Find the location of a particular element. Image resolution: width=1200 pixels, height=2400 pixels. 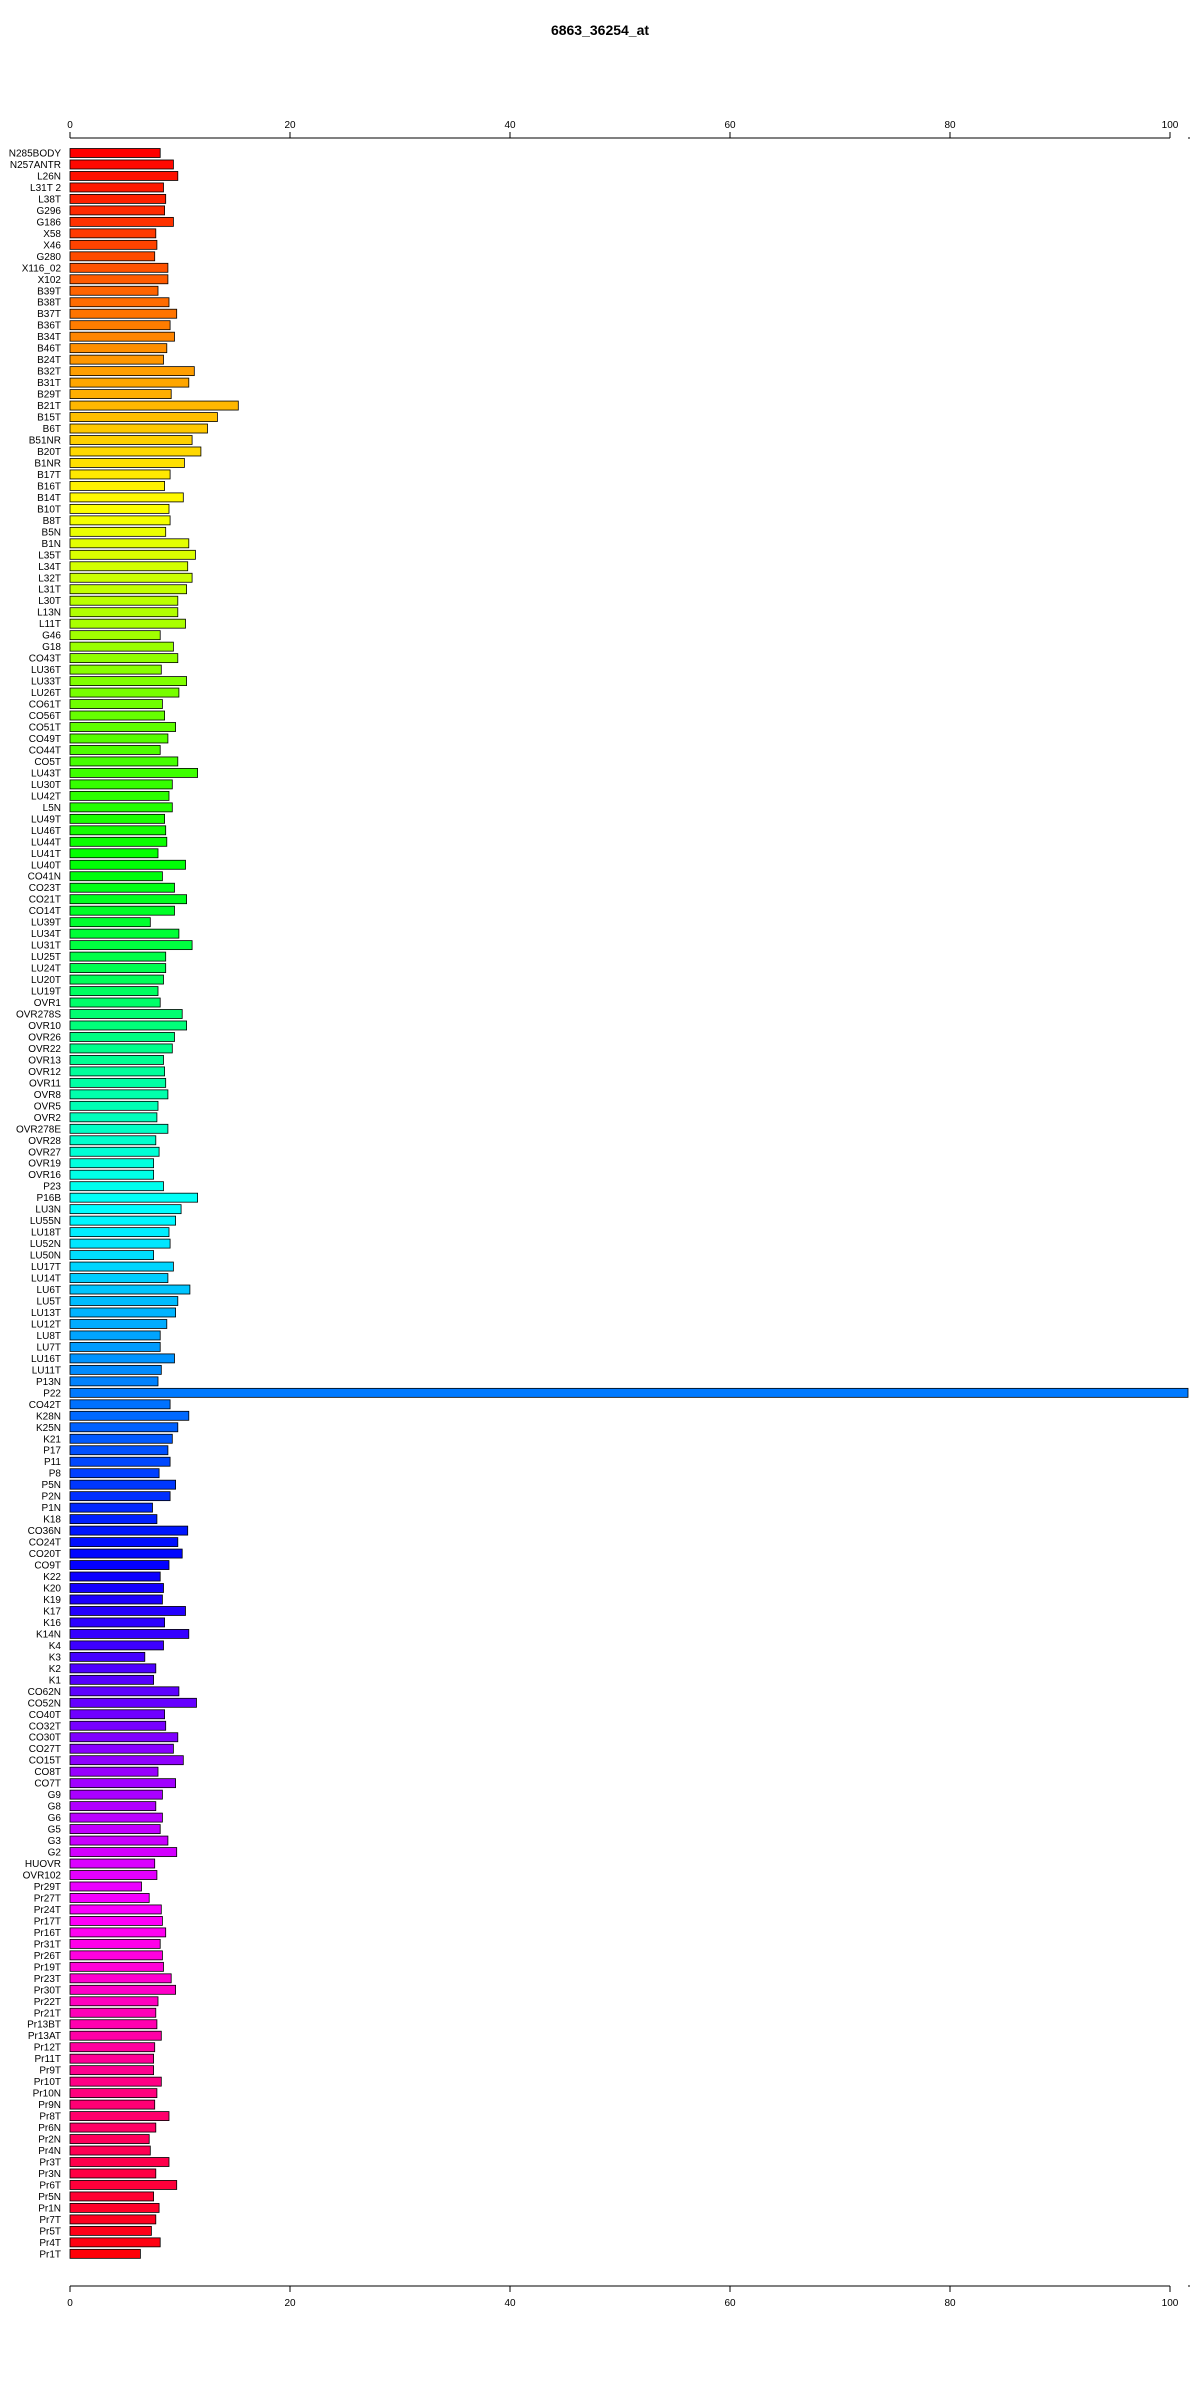

category-label: X116_02 is located at coordinates (42, 268).